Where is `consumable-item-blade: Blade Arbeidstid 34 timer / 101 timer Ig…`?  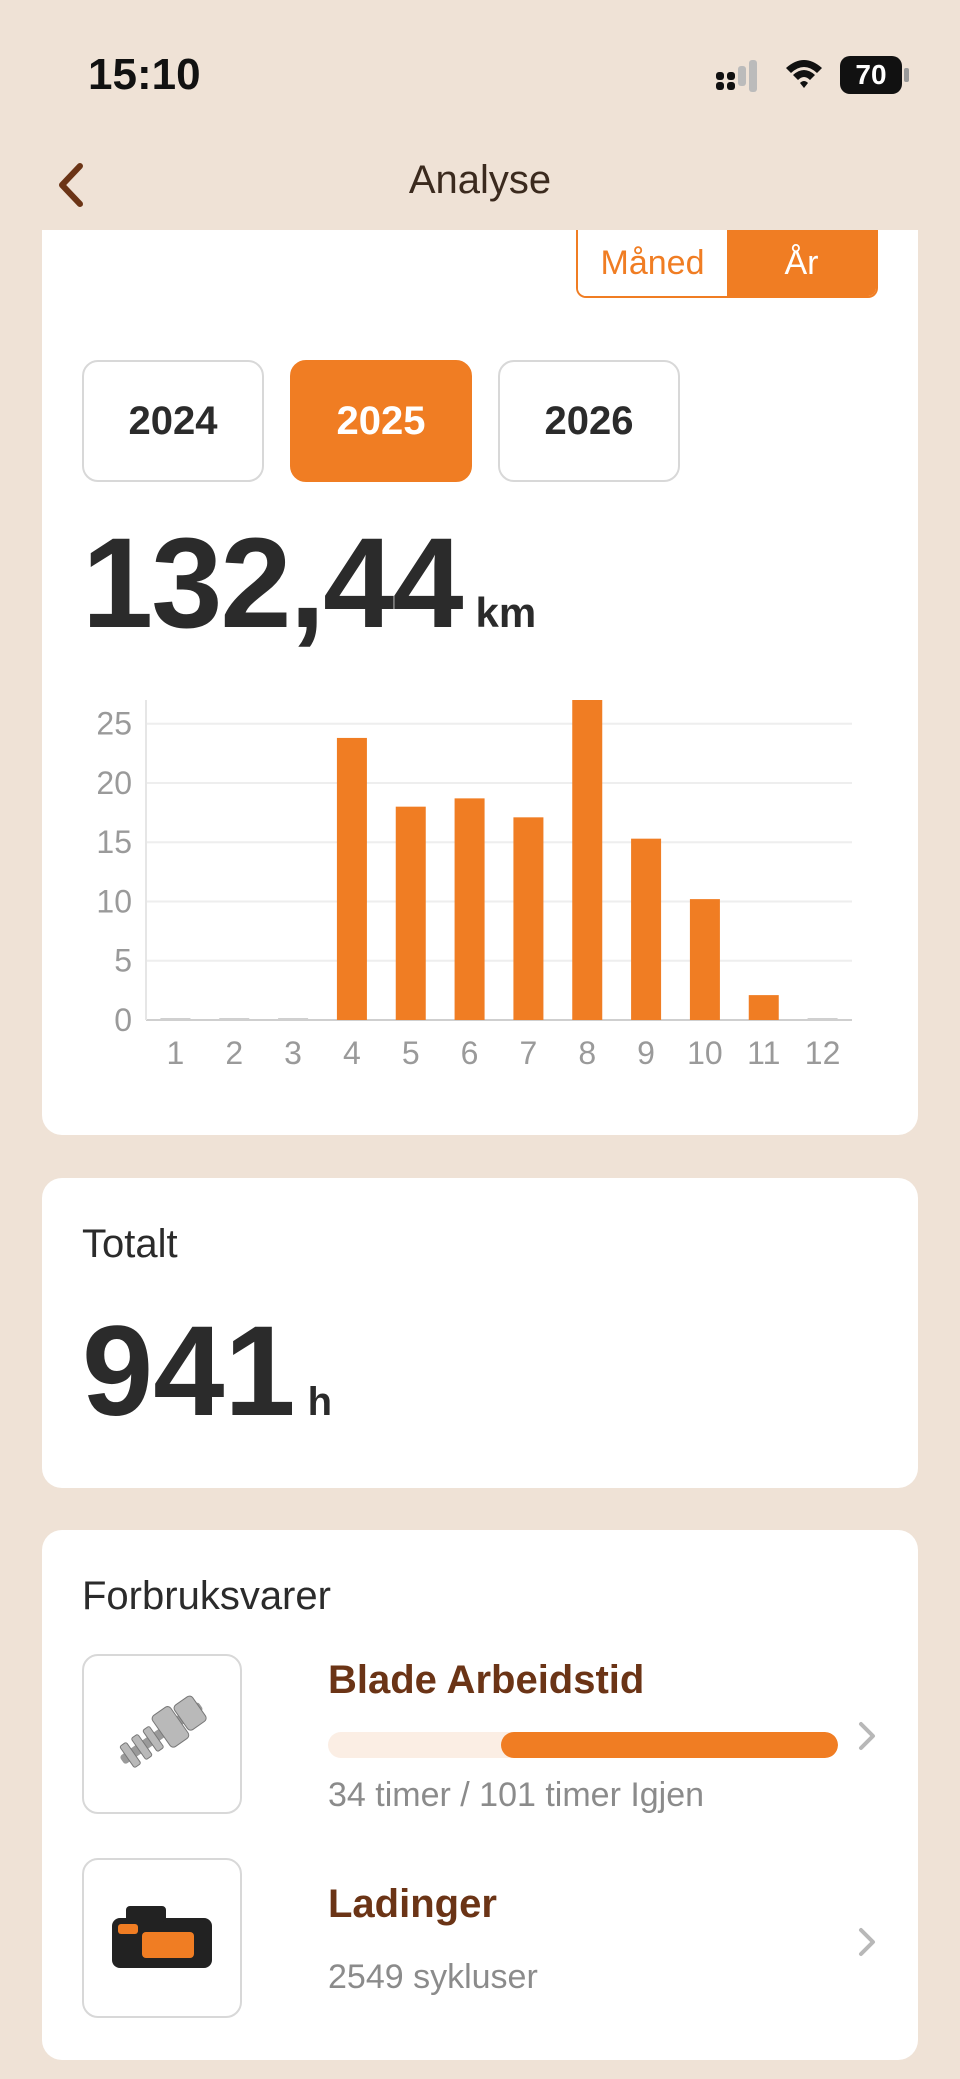
consumable-item-blade: Blade Arbeidstid 34 timer / 101 timer Ig… is located at coordinates (482, 1735).